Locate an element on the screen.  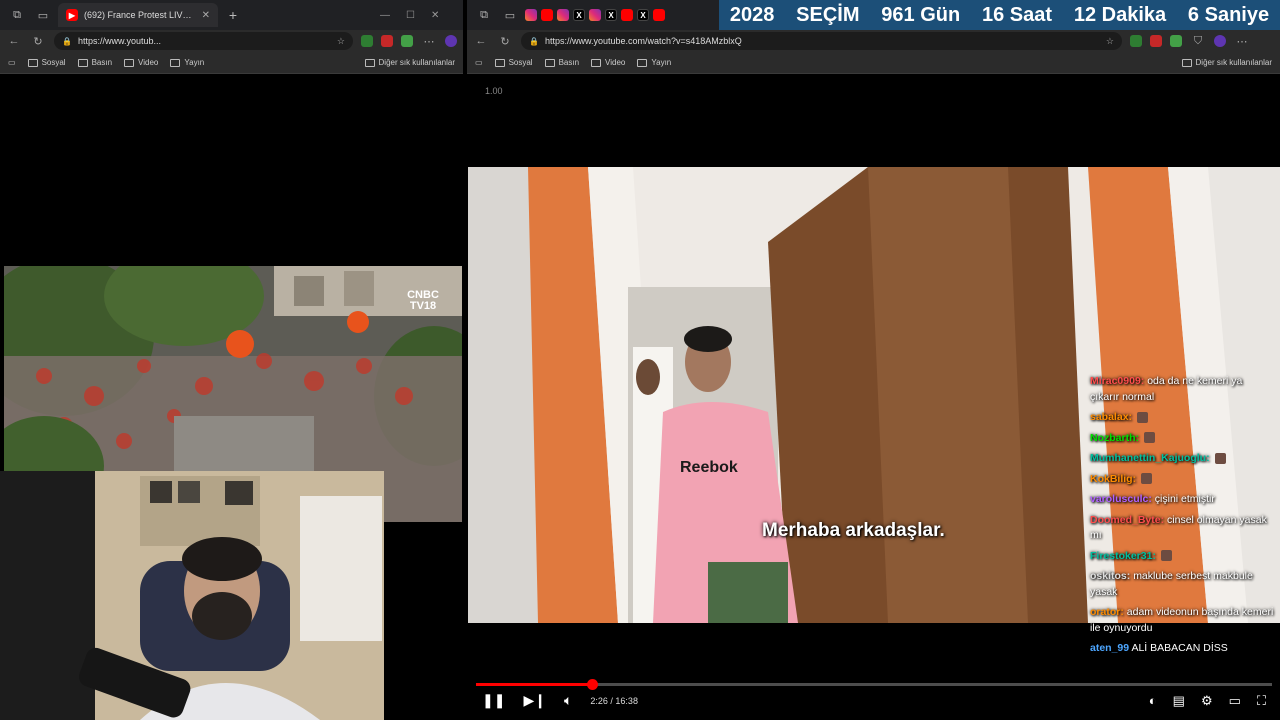
chat-username: oskitos: is located at coordinates (1110, 576).